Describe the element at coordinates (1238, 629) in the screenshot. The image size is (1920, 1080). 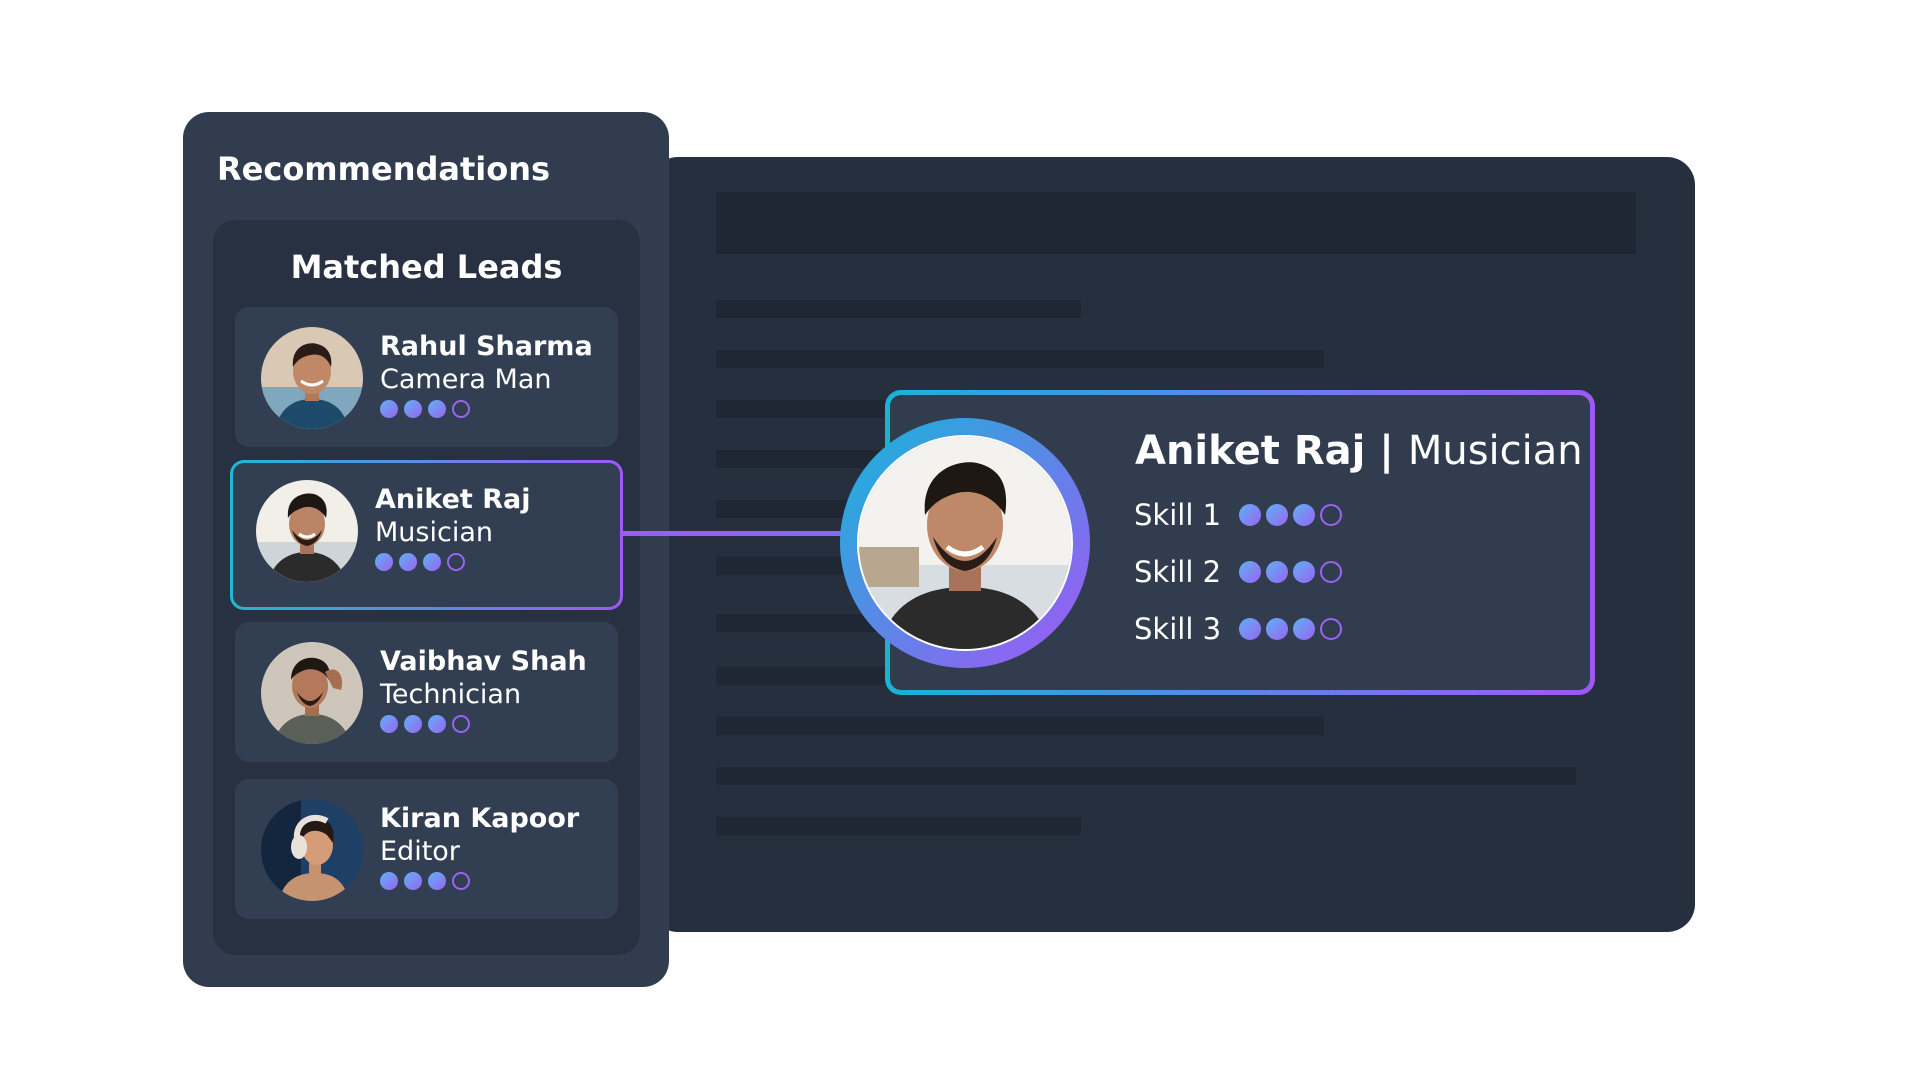
I see `skill-row: Skill 3` at that location.